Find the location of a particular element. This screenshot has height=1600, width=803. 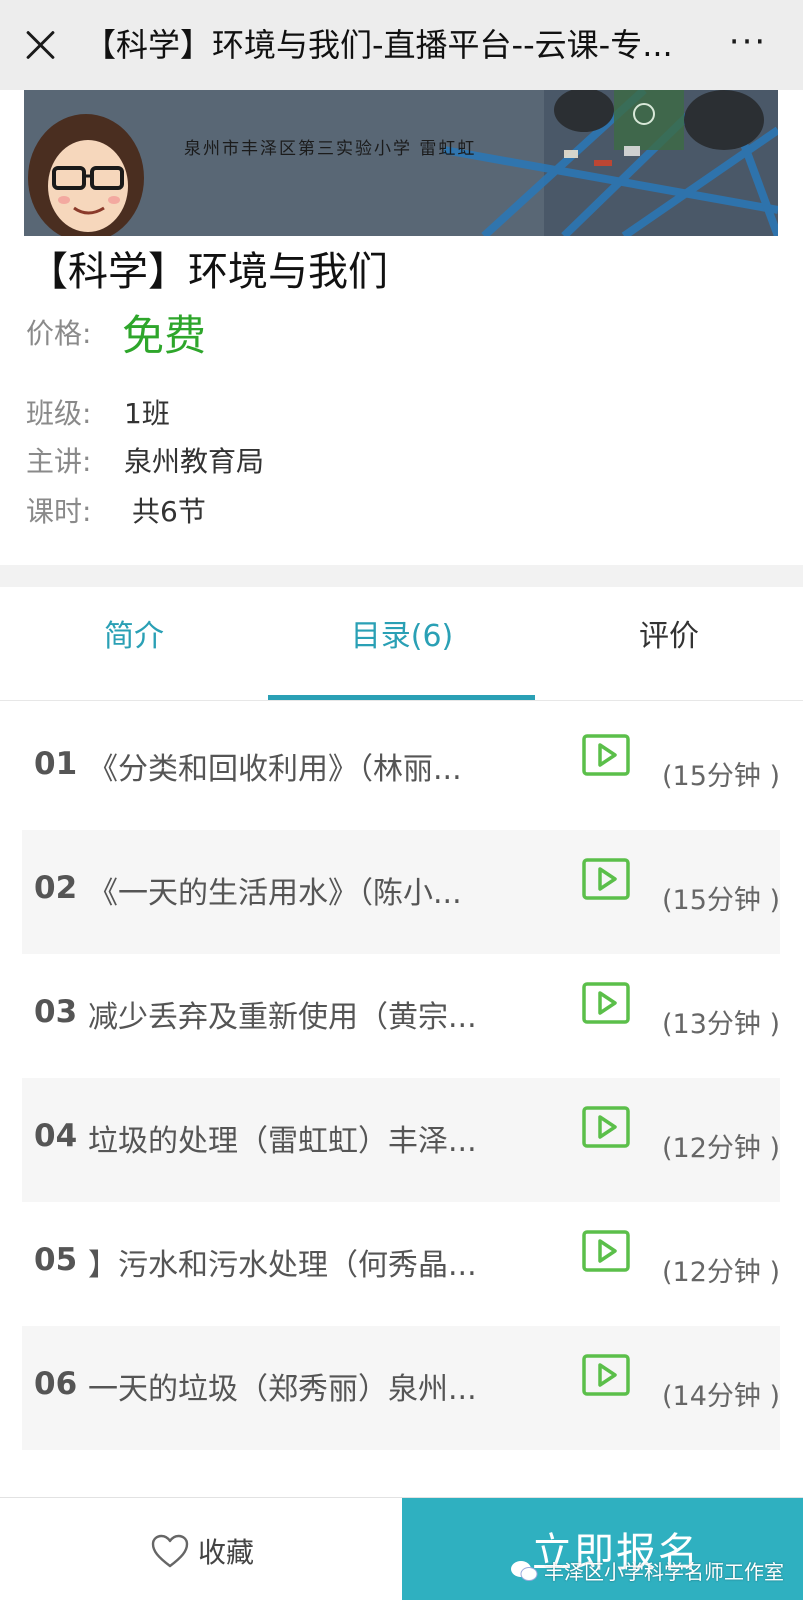

lecturer-label: 主讲: is located at coordinates (59, 461).